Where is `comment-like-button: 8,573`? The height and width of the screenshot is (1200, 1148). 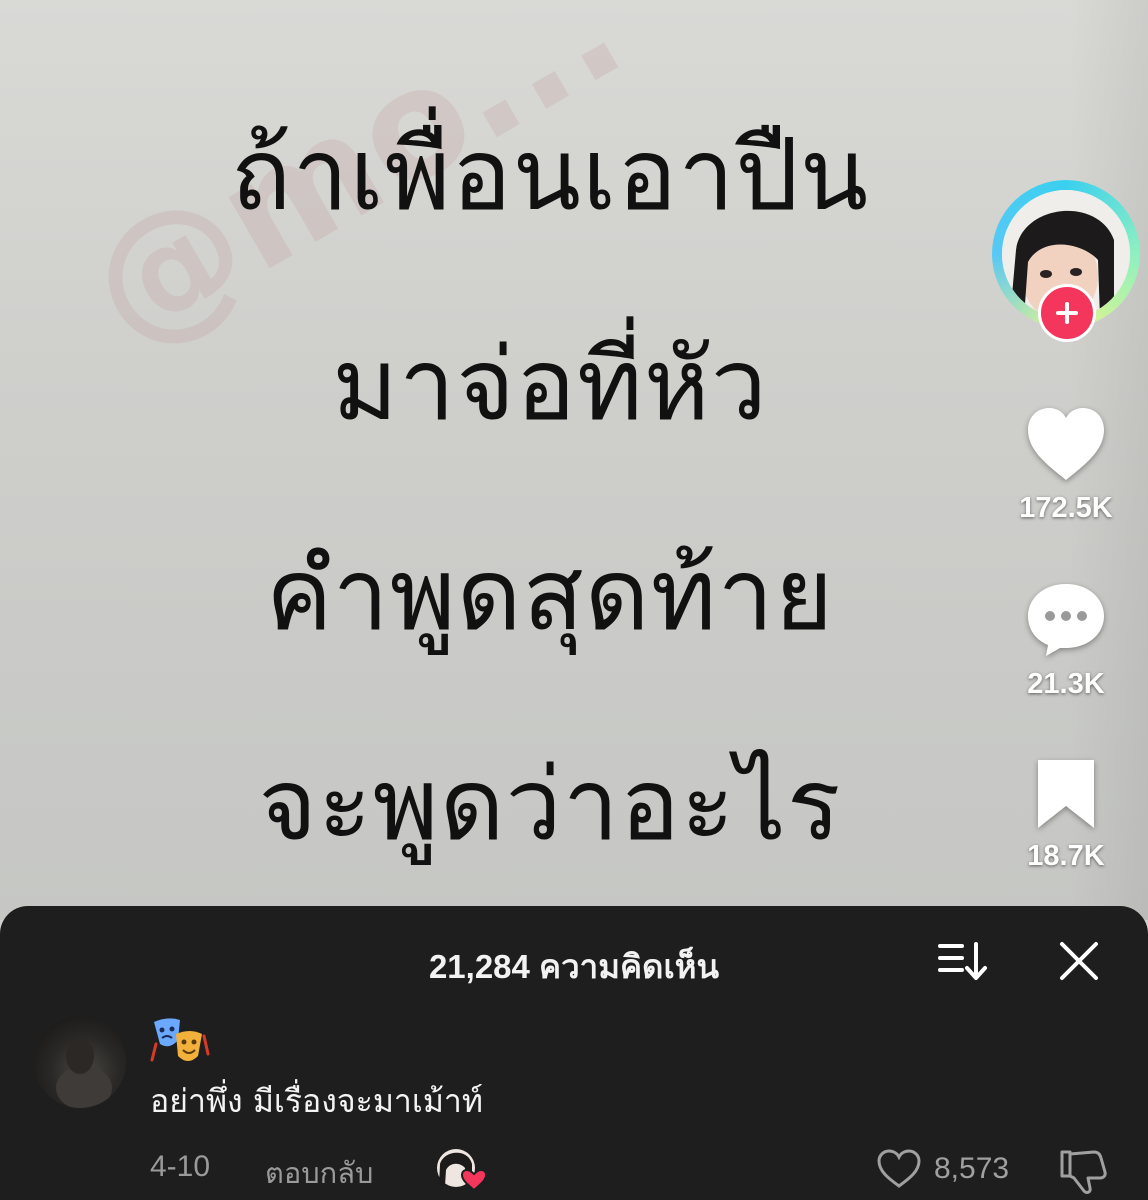
comment-like-button: 8,573 is located at coordinates (942, 1169).